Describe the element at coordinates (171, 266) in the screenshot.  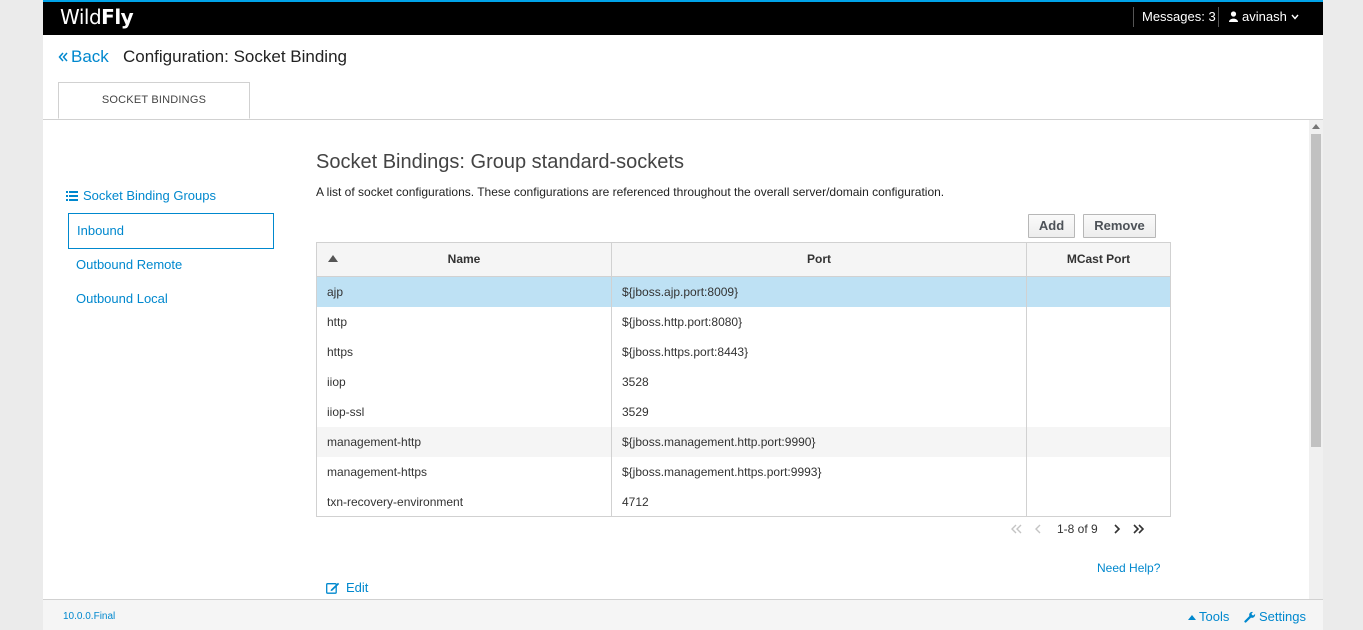
I see `sidebar-item-outbound-remote: Outbound Remote` at that location.